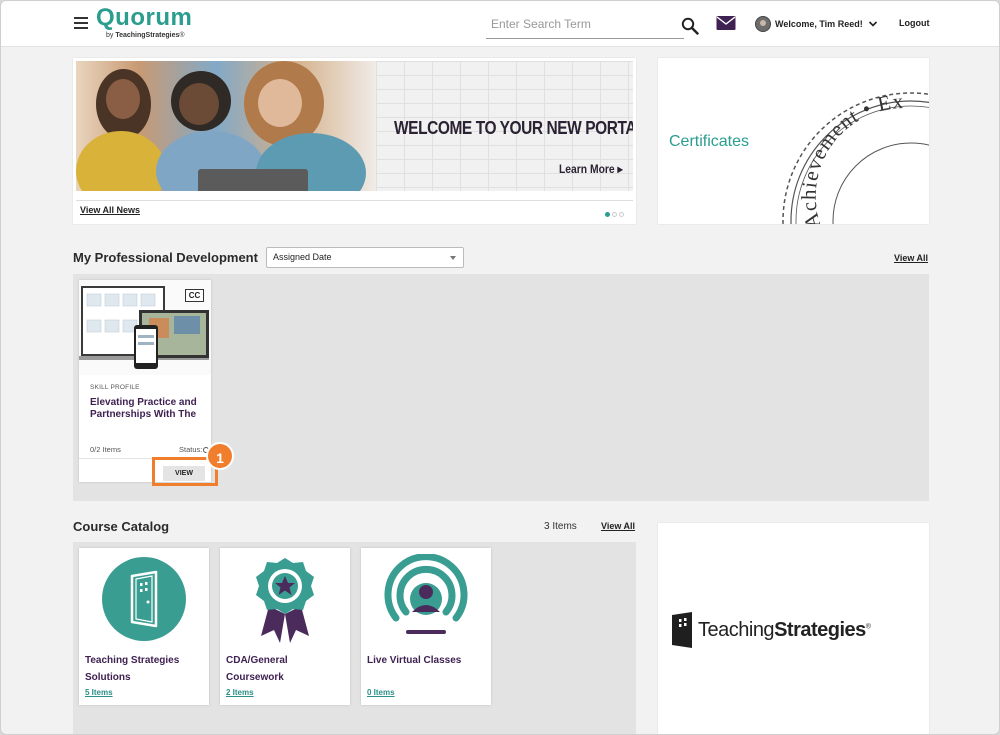 The width and height of the screenshot is (1000, 735). I want to click on course-thumbnail: CC, so click(145, 327).